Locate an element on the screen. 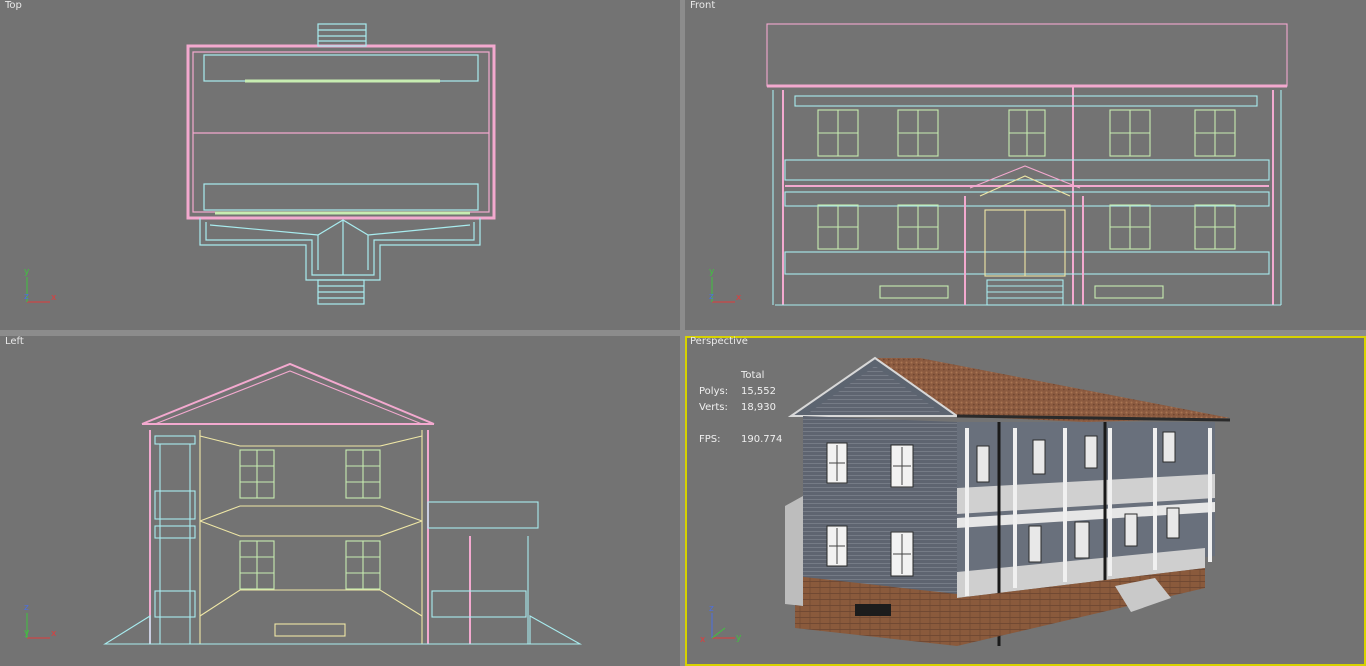  polys-label: Polys: is located at coordinates (714, 391).